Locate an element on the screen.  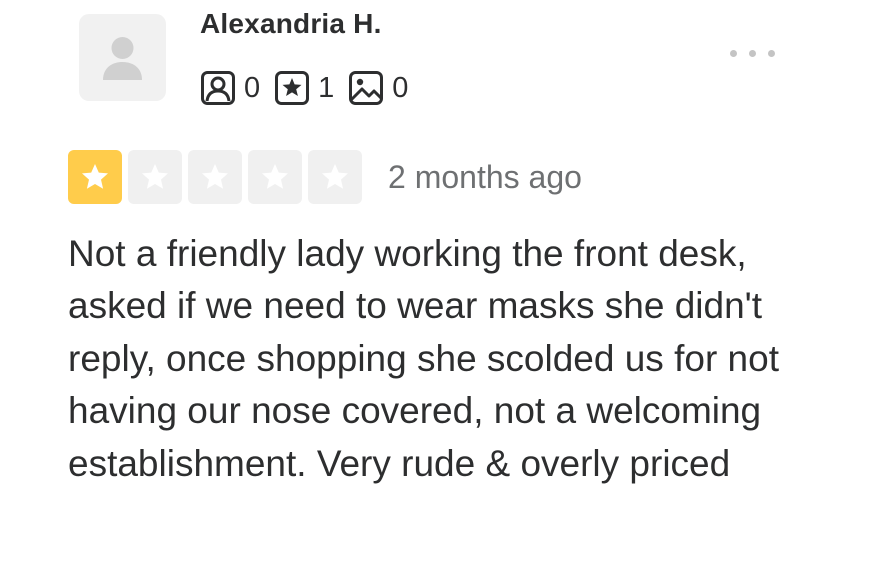
friends-icon is located at coordinates (218, 88).